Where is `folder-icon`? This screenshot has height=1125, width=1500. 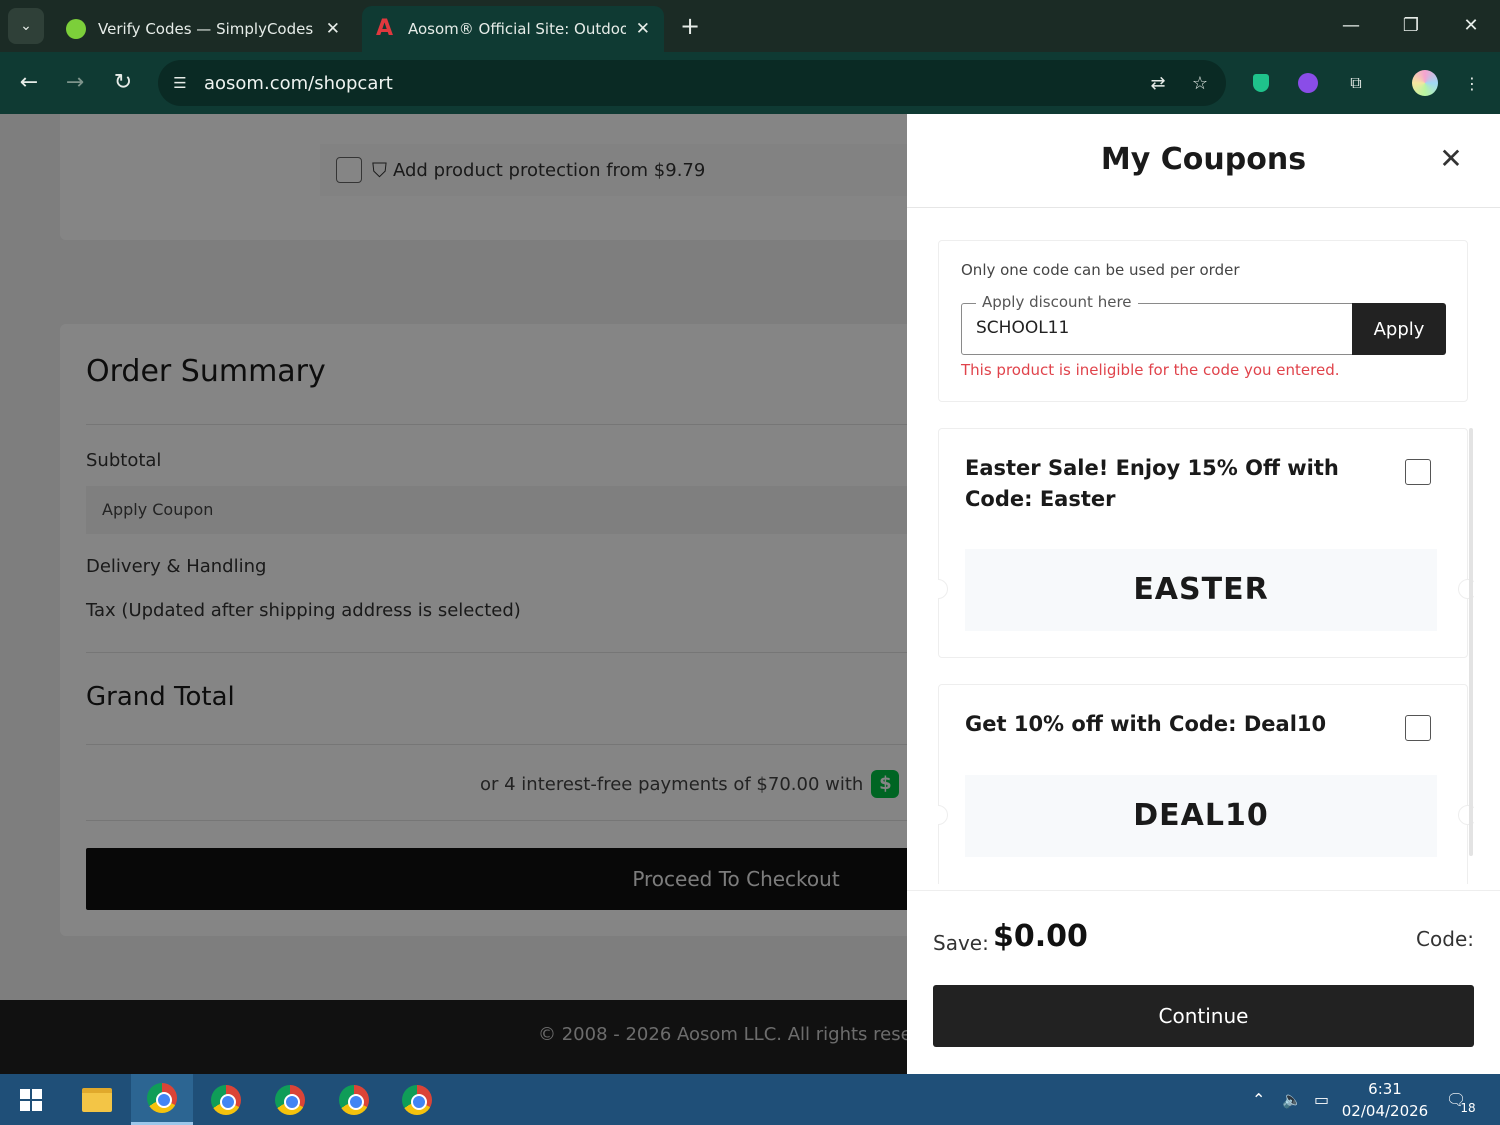
folder-icon is located at coordinates (97, 1099).